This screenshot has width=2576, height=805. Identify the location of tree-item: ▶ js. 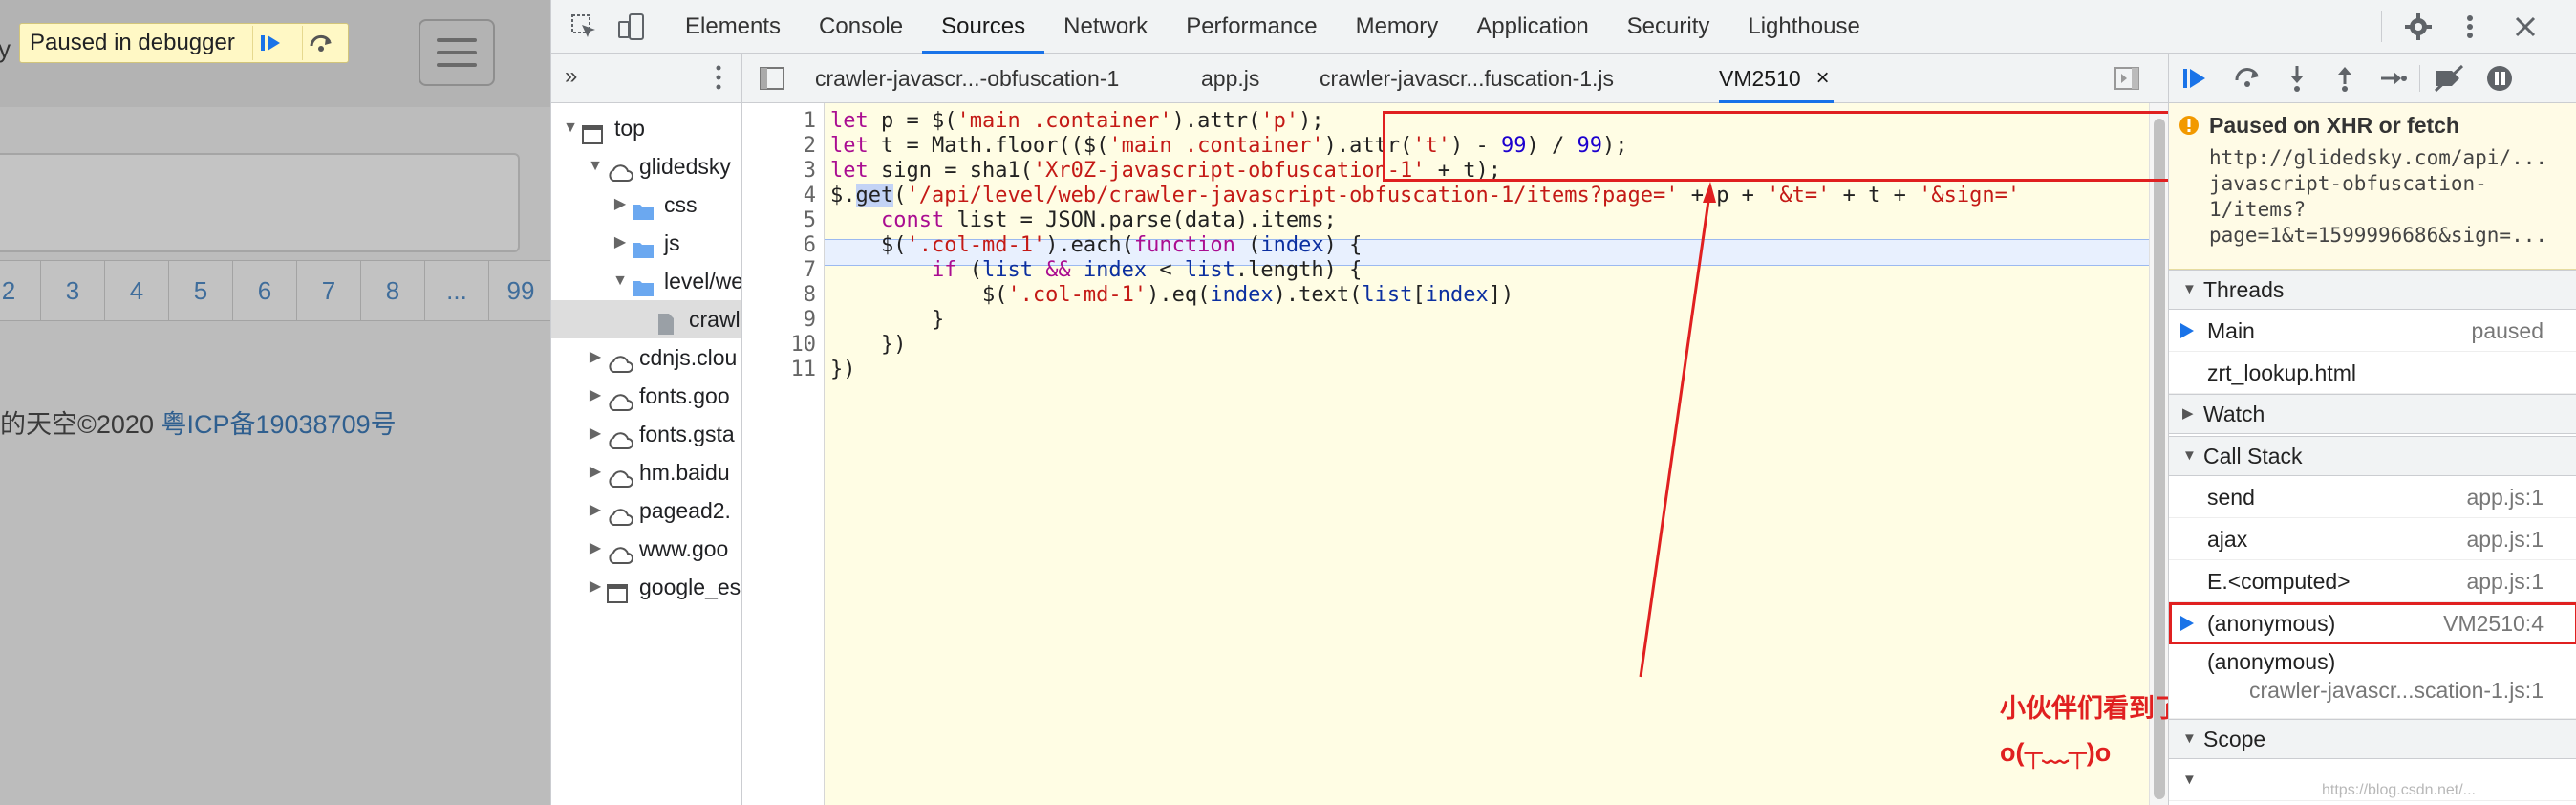
(646, 243).